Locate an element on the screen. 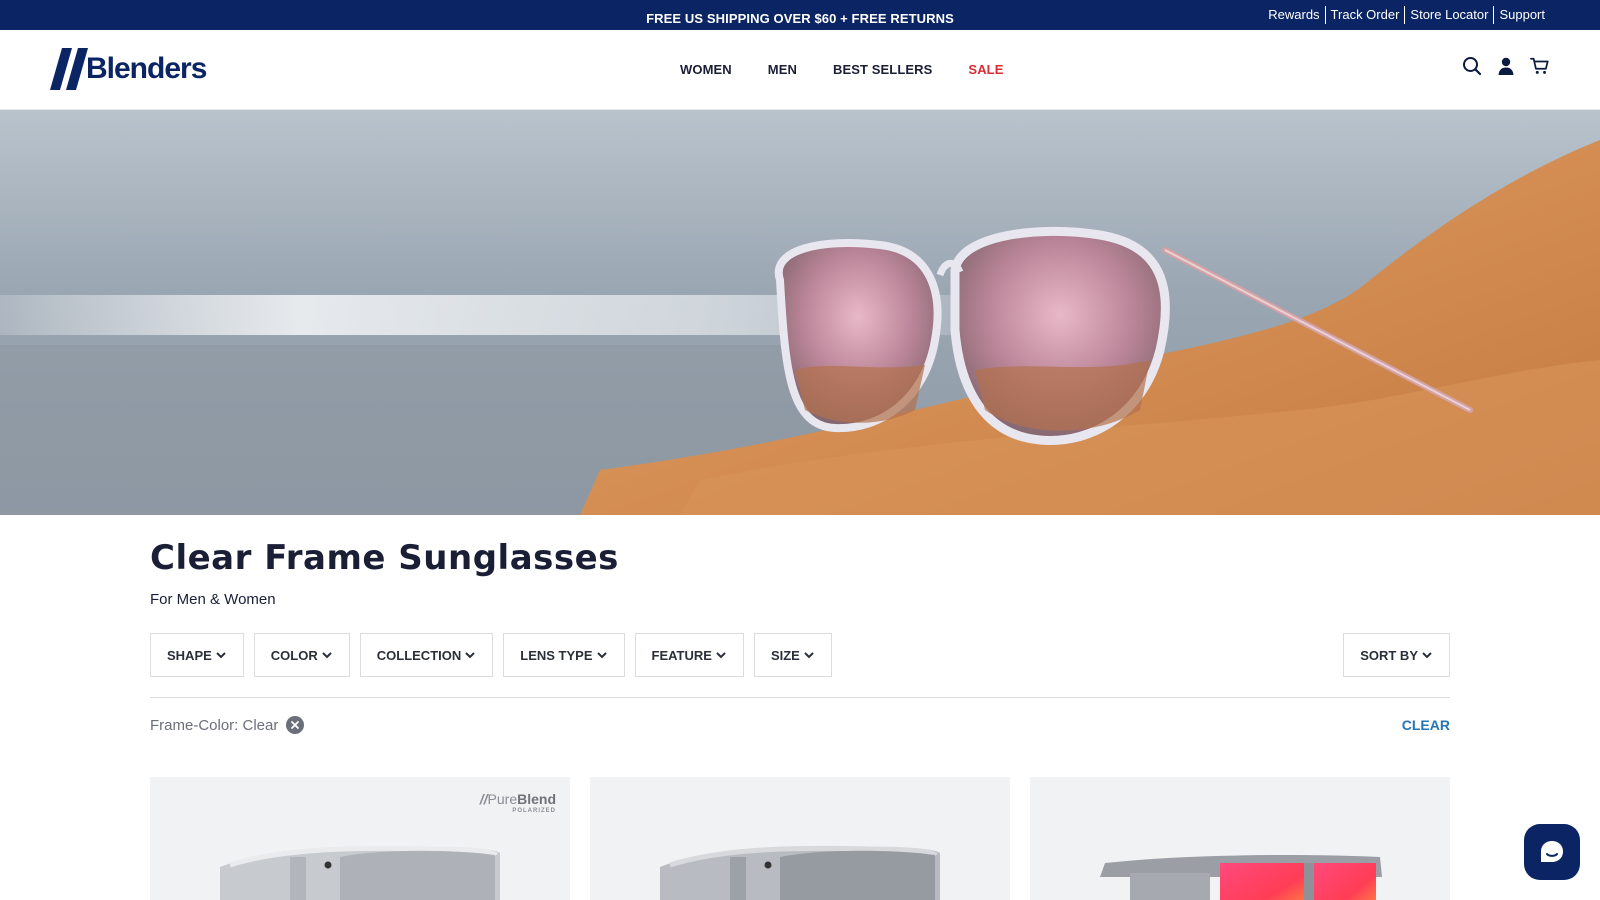 This screenshot has width=1600, height=900. filter-color-button: COLOR is located at coordinates (301, 655).